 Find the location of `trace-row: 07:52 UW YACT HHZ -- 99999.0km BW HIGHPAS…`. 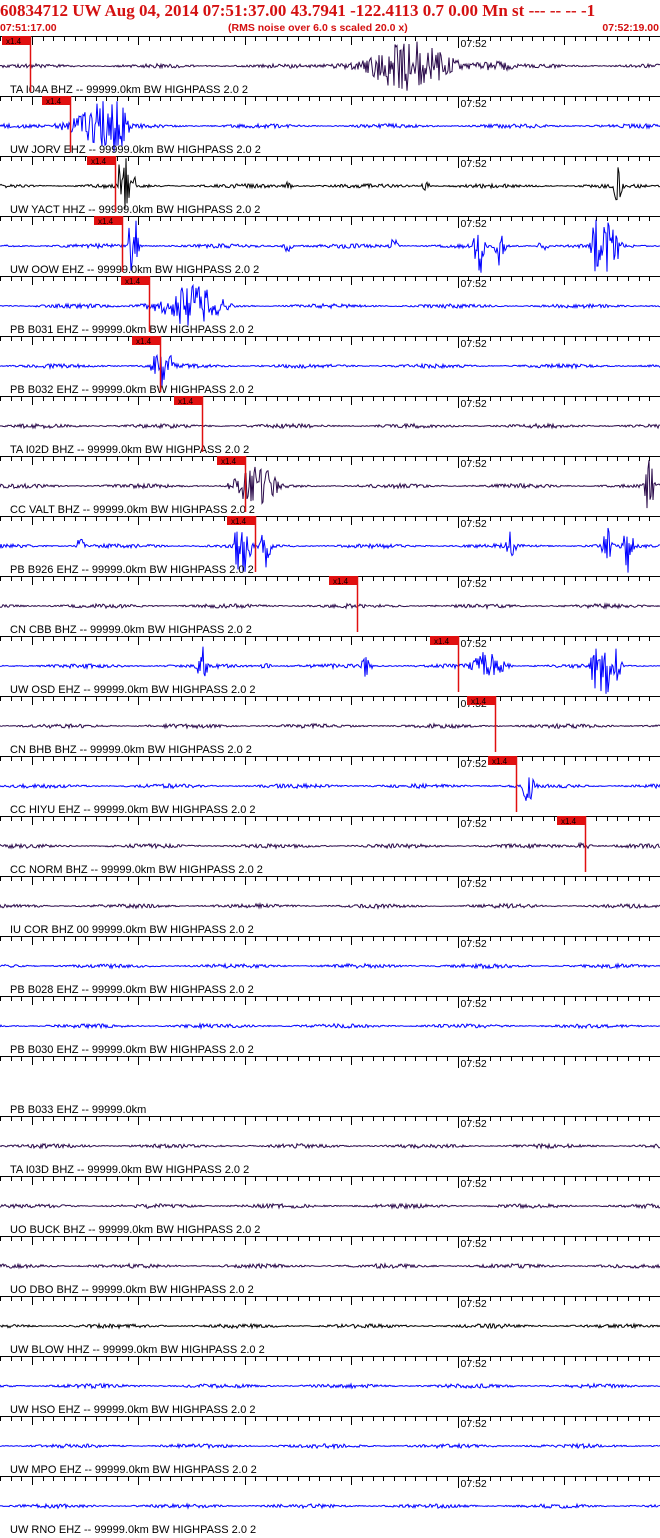

trace-row: 07:52 UW YACT HHZ -- 99999.0km BW HIGHPAS… is located at coordinates (330, 186).